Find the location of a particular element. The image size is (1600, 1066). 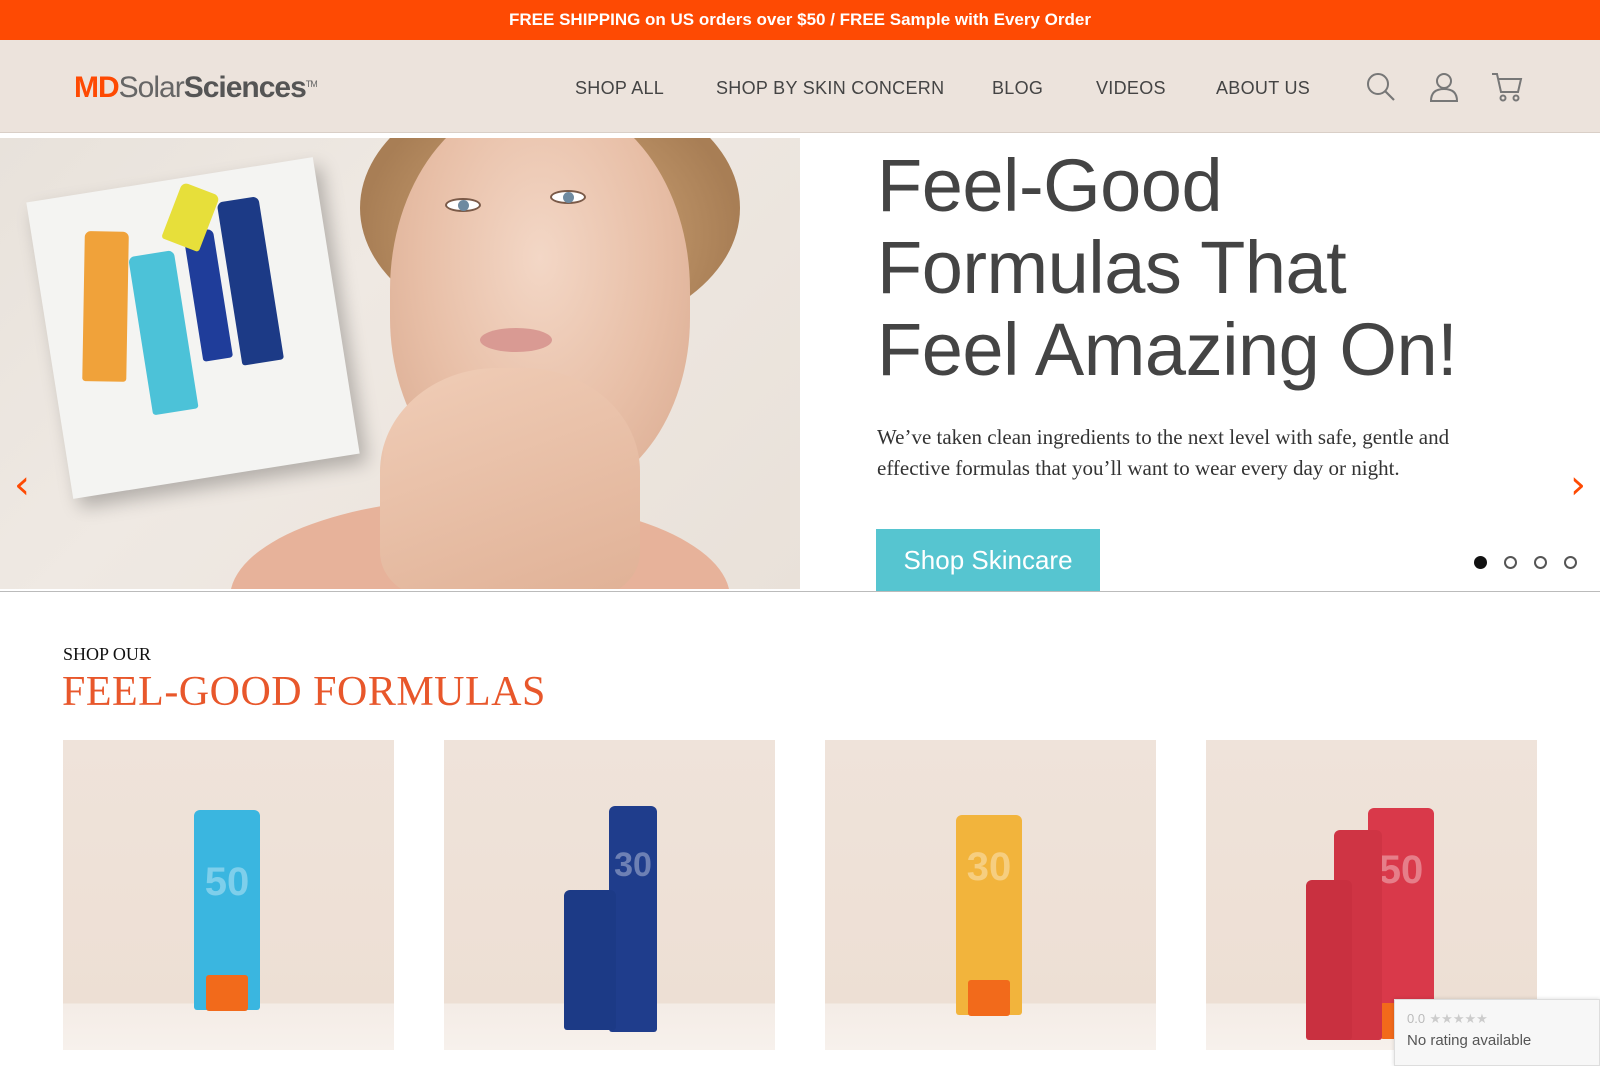

product-spf-3: 30 is located at coordinates (989, 867).